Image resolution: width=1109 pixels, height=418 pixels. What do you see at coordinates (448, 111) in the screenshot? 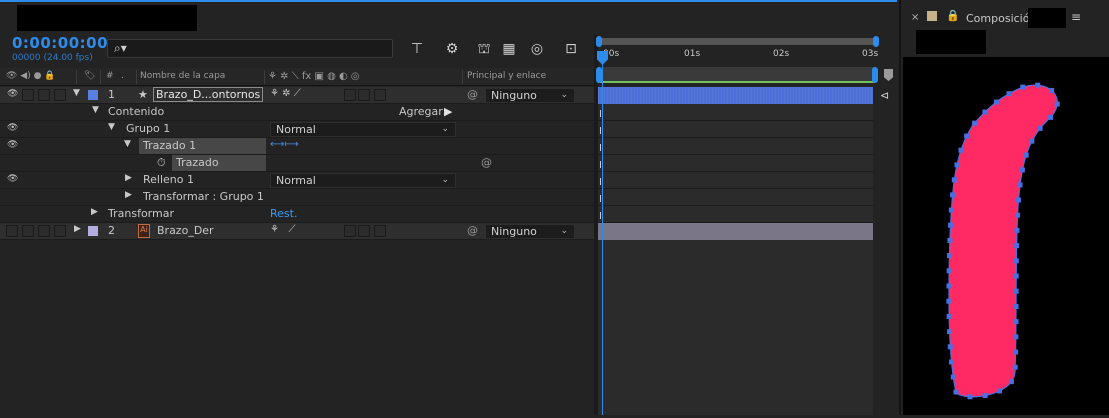
I see `add-menu-icon: ▶` at bounding box center [448, 111].